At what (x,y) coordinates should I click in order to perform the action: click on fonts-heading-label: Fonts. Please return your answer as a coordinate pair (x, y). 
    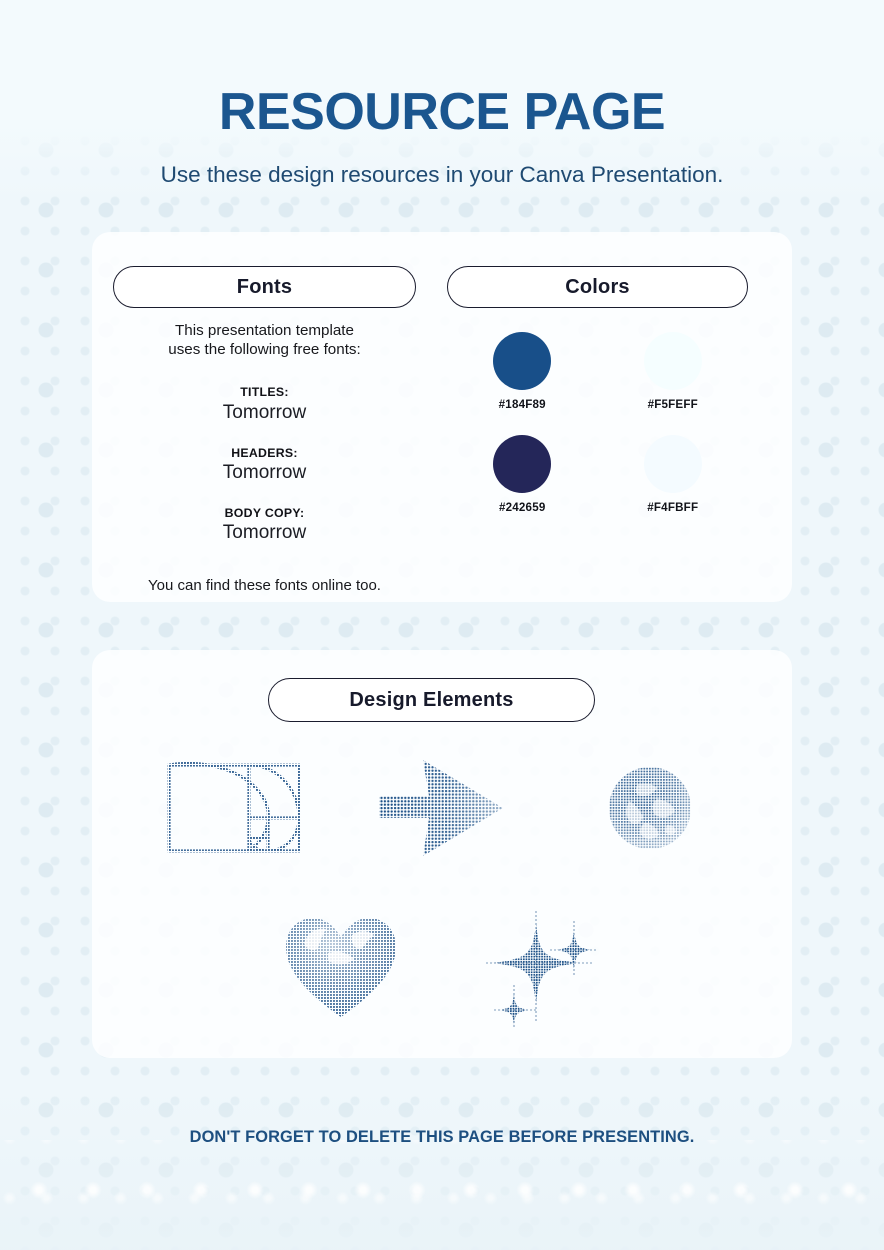
    Looking at the image, I should click on (264, 286).